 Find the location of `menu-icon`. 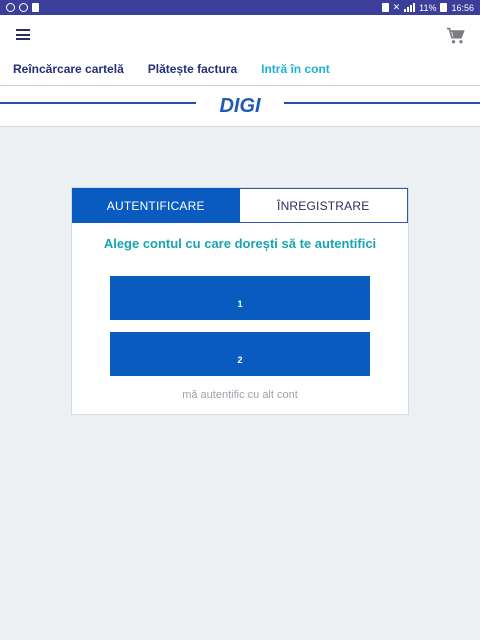

menu-icon is located at coordinates (23, 34).